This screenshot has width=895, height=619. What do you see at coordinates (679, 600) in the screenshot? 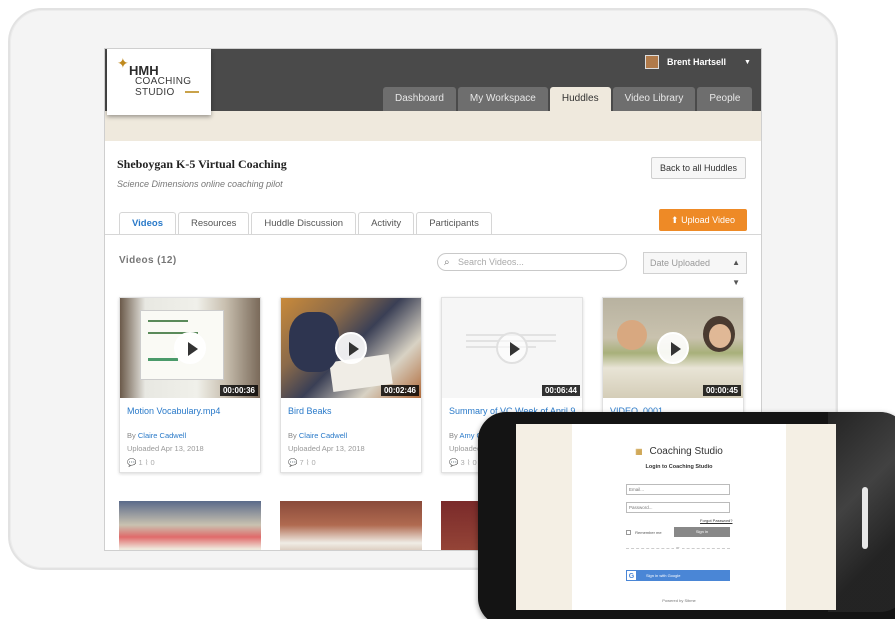
I see `powered-by: Powered by Sibme` at bounding box center [679, 600].